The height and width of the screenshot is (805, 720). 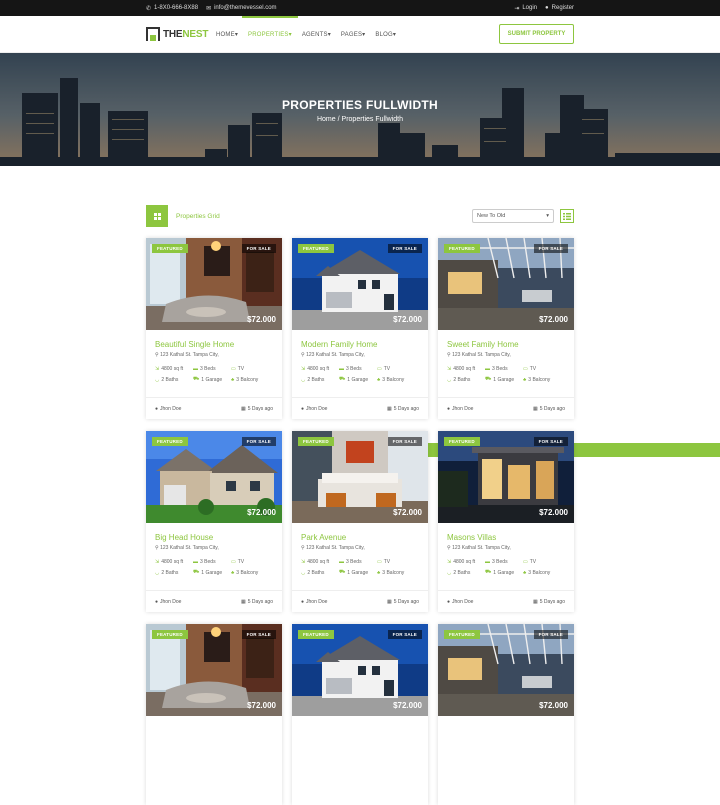 What do you see at coordinates (326, 119) in the screenshot?
I see `breadcrumb-home: Home` at bounding box center [326, 119].